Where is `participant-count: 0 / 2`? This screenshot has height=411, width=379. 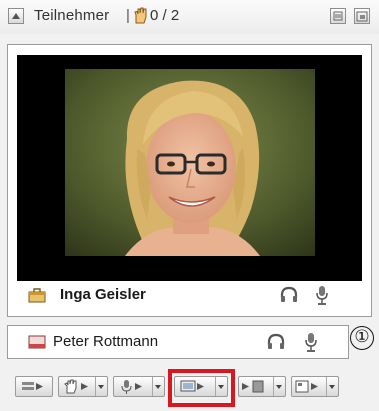
participant-count: 0 / 2 is located at coordinates (165, 15).